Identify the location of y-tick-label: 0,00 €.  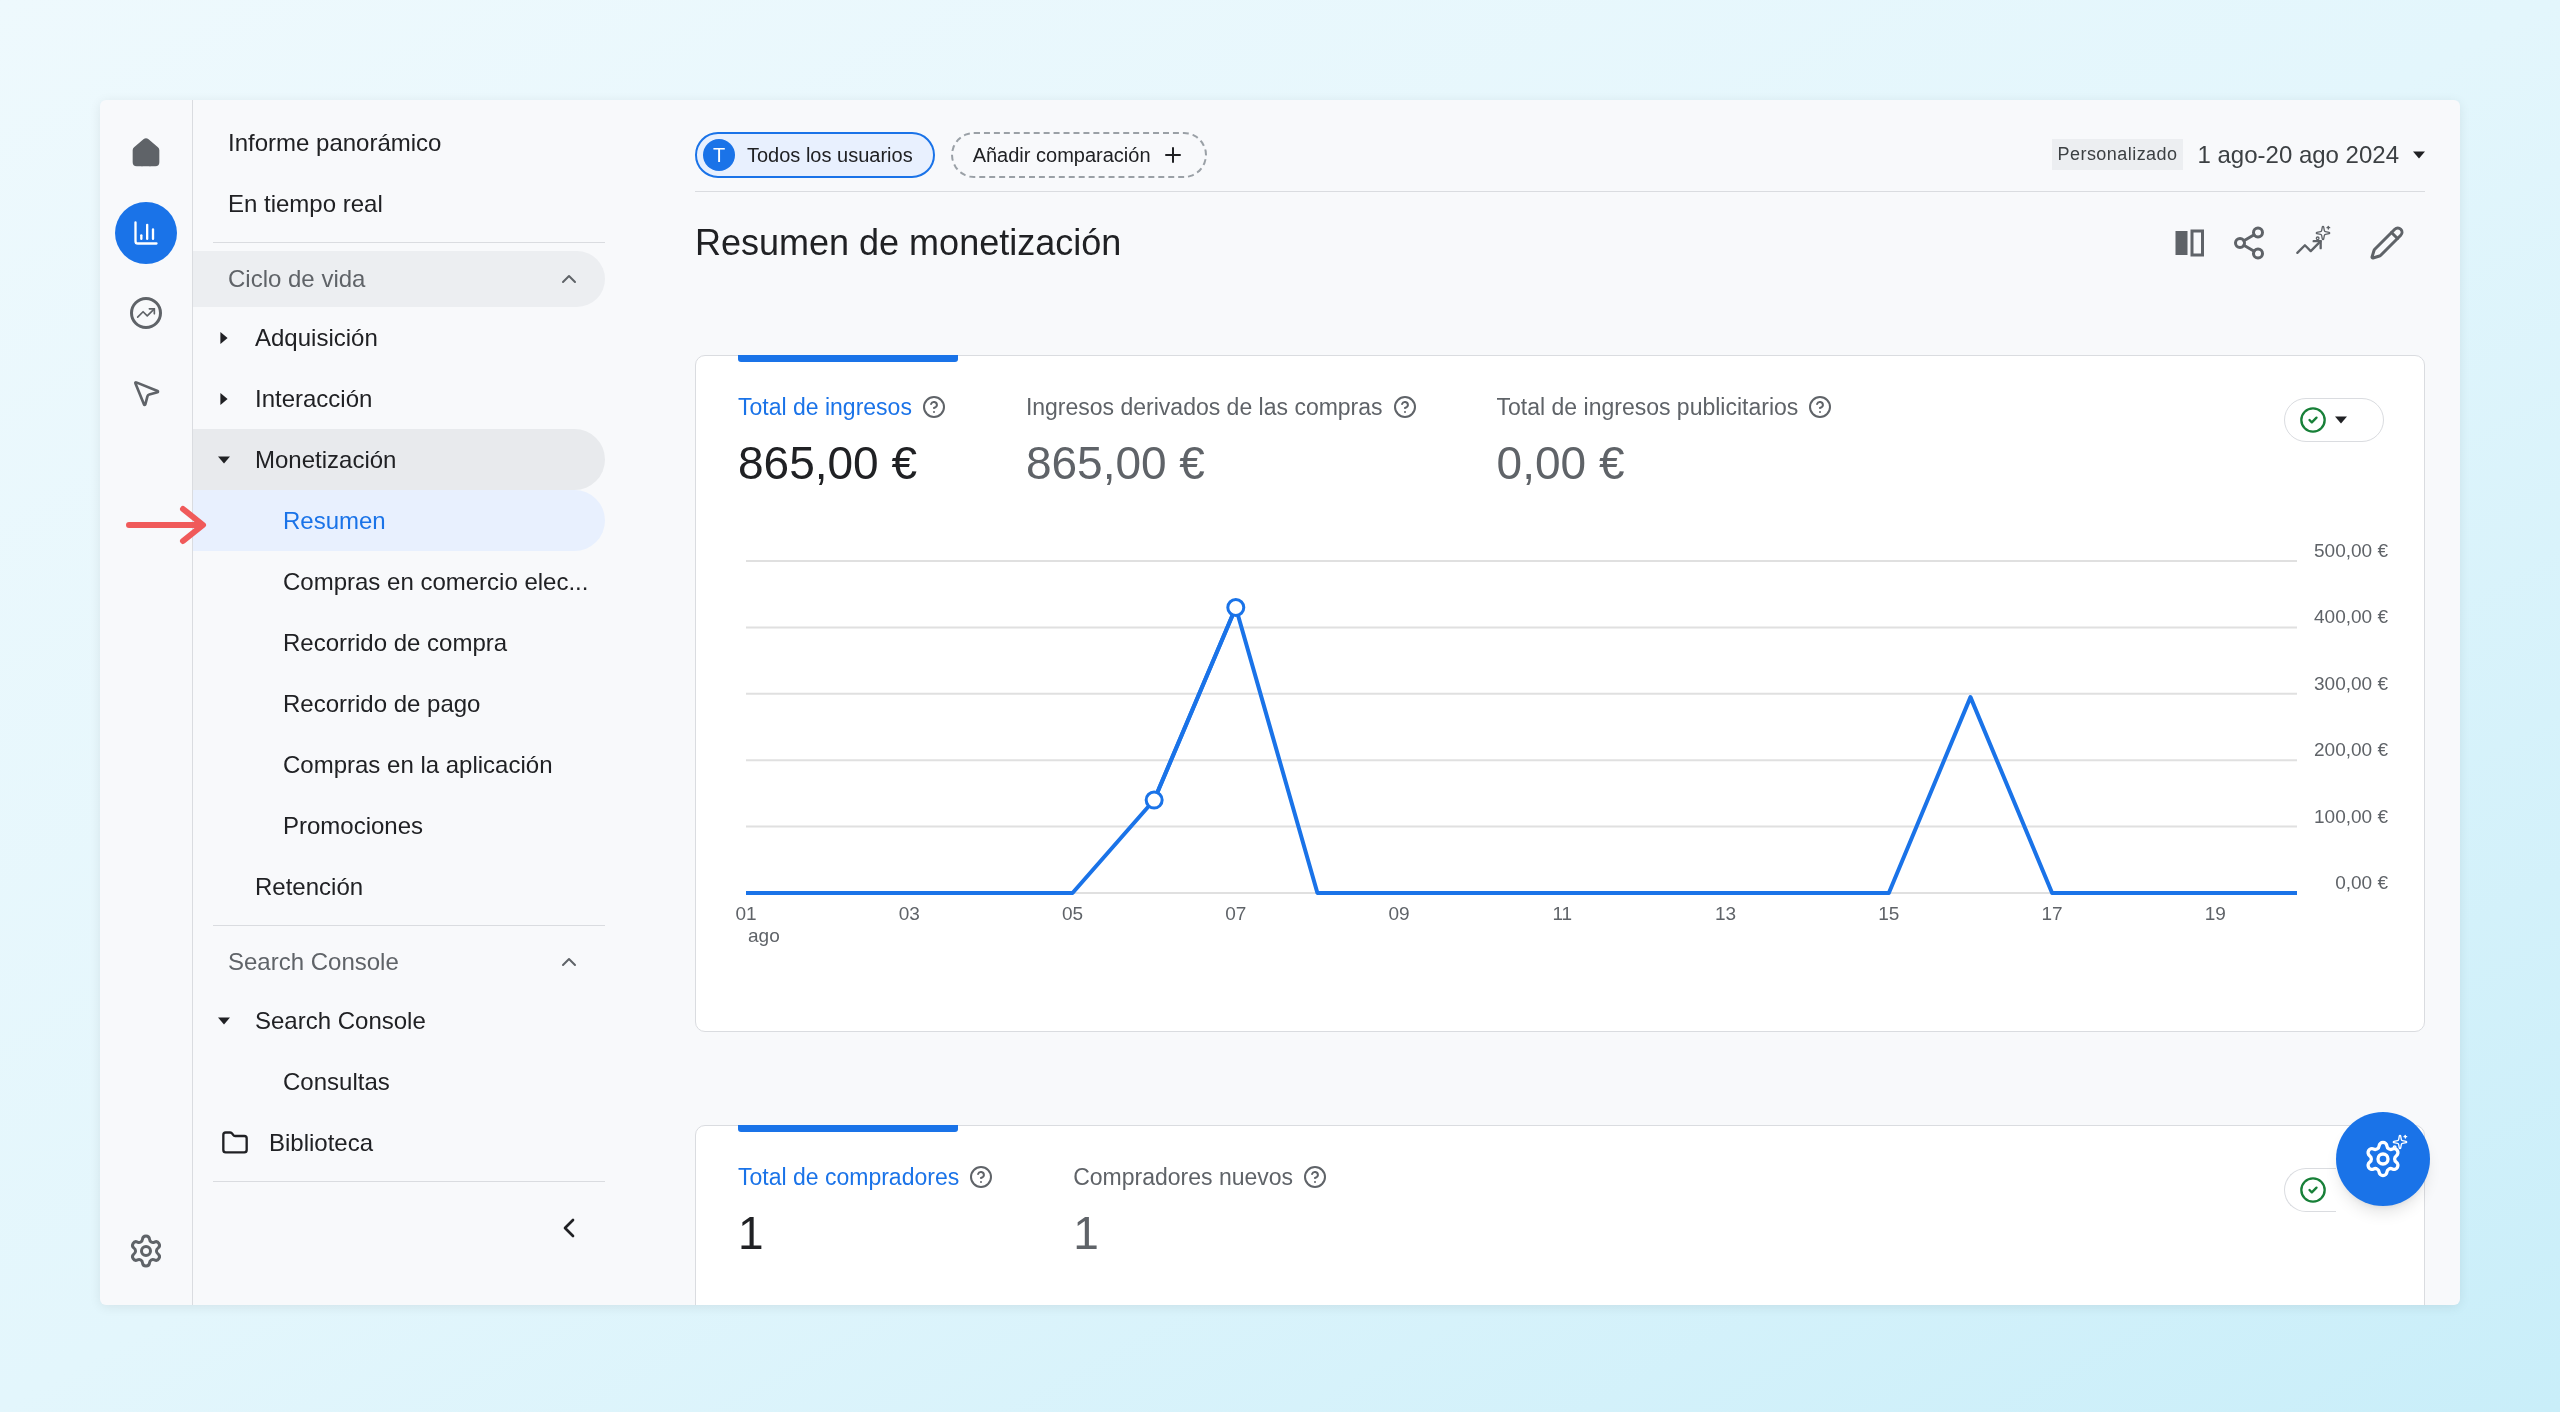
(2361, 882).